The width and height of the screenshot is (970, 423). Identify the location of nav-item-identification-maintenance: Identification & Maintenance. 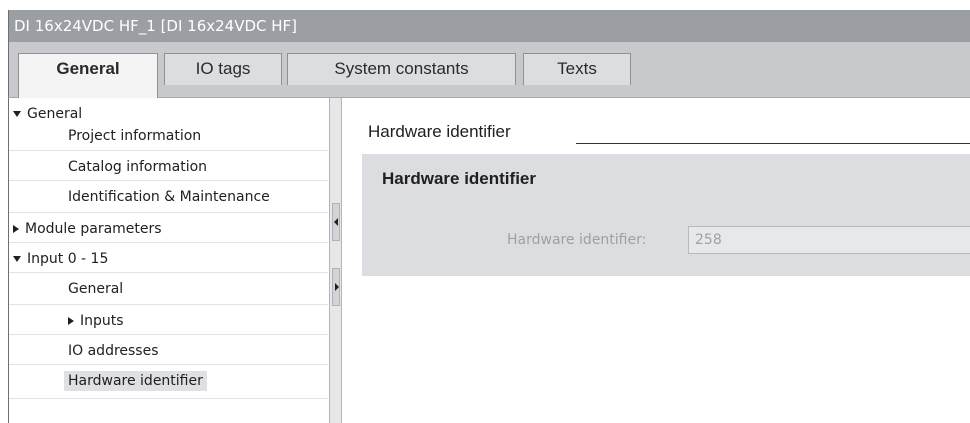
(169, 197).